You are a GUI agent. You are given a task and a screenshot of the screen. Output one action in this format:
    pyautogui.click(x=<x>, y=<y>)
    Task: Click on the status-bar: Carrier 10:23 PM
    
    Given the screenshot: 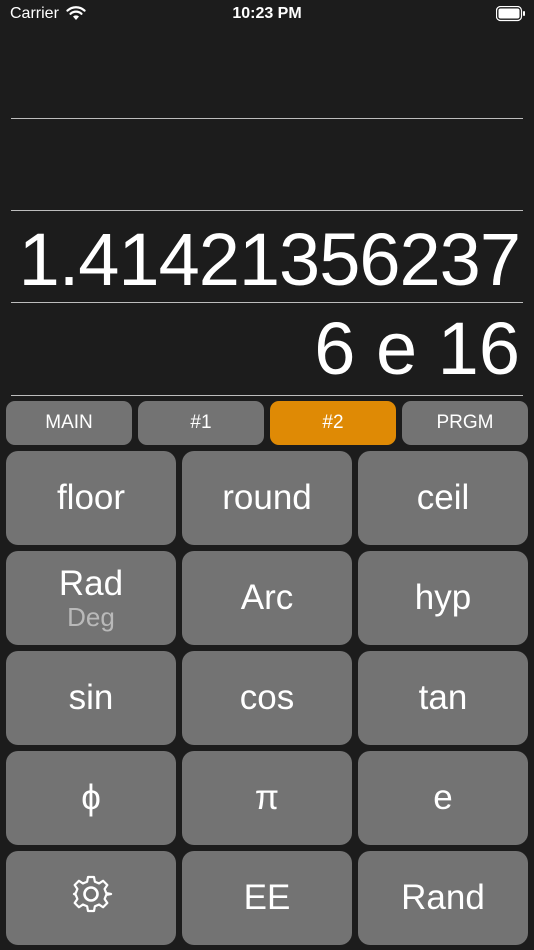 What is the action you would take?
    pyautogui.click(x=267, y=15)
    